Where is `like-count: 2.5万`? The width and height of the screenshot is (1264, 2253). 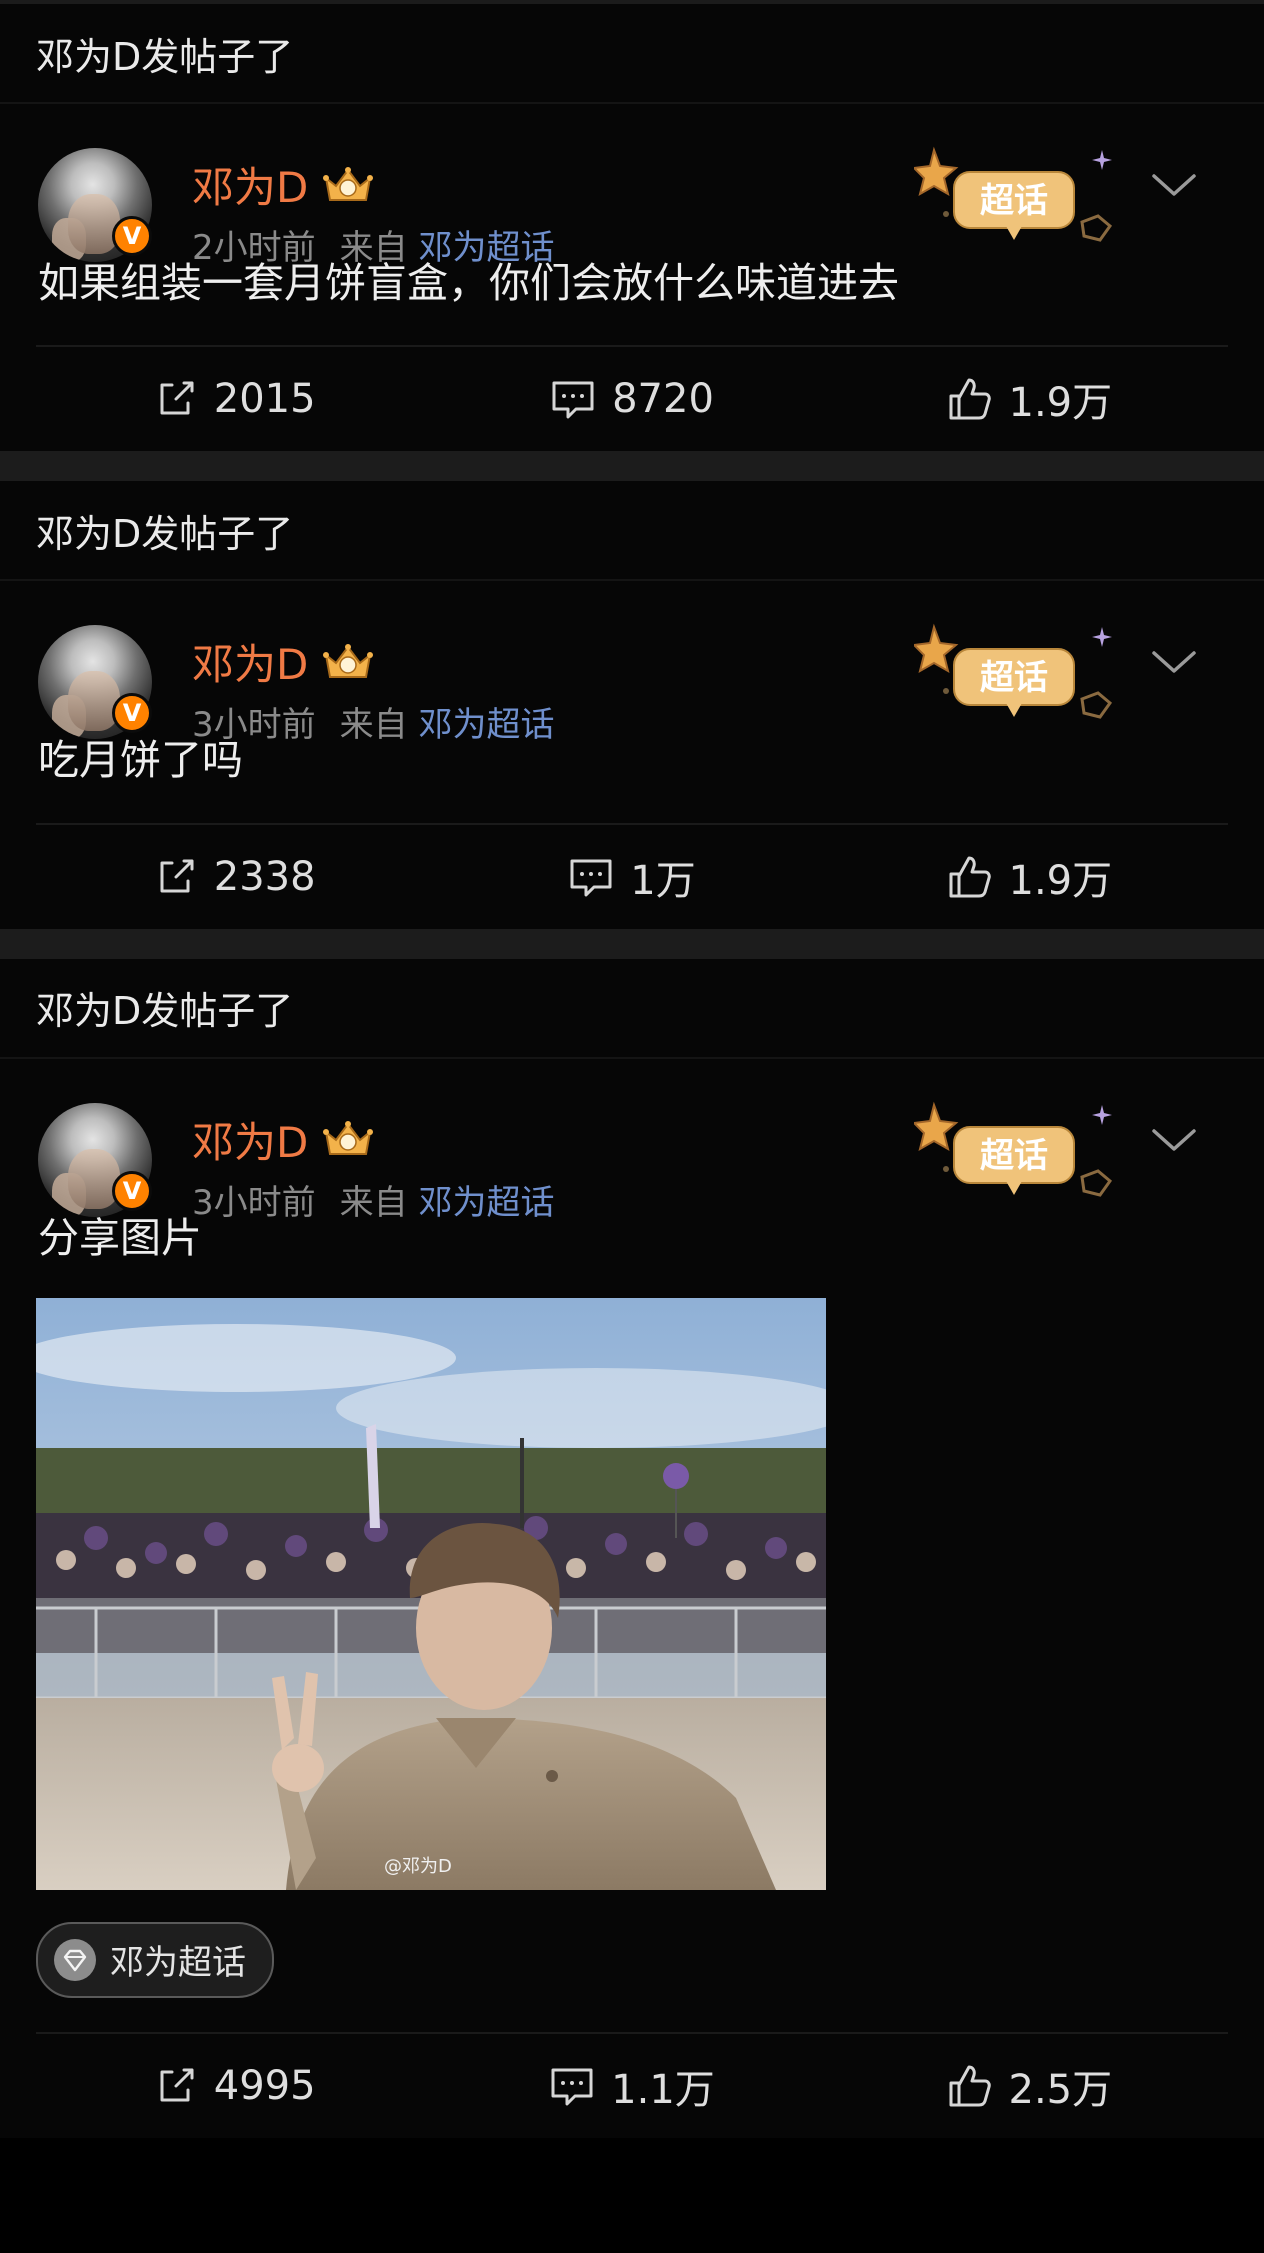
like-count: 2.5万 is located at coordinates (1060, 2089).